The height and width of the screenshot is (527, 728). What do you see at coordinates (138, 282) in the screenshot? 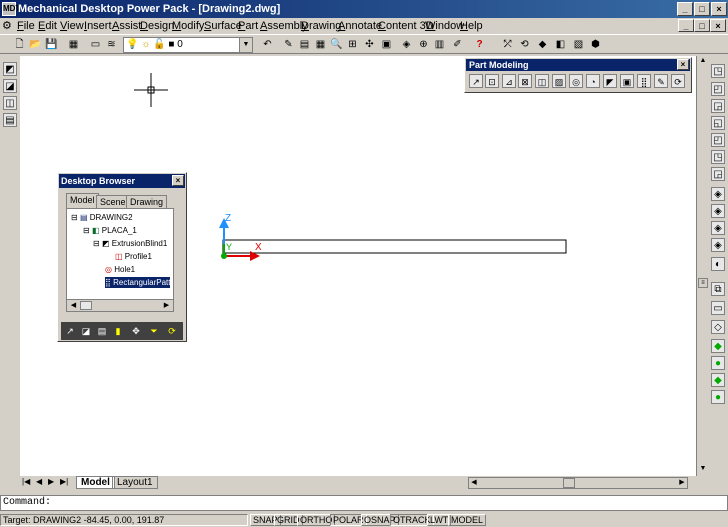
I see `tree-node-rectangular-pattern: ⣿ RectangularPatt` at bounding box center [138, 282].